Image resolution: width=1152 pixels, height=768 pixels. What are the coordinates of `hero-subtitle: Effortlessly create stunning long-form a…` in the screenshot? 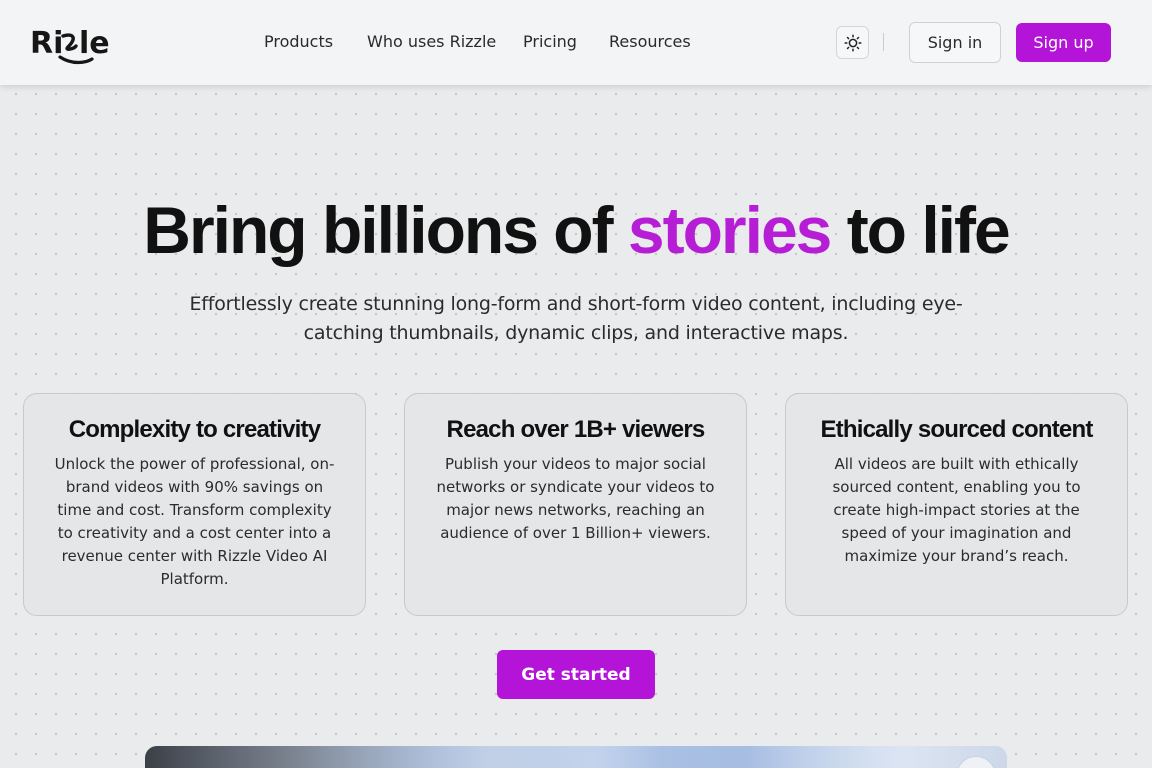 It's located at (576, 318).